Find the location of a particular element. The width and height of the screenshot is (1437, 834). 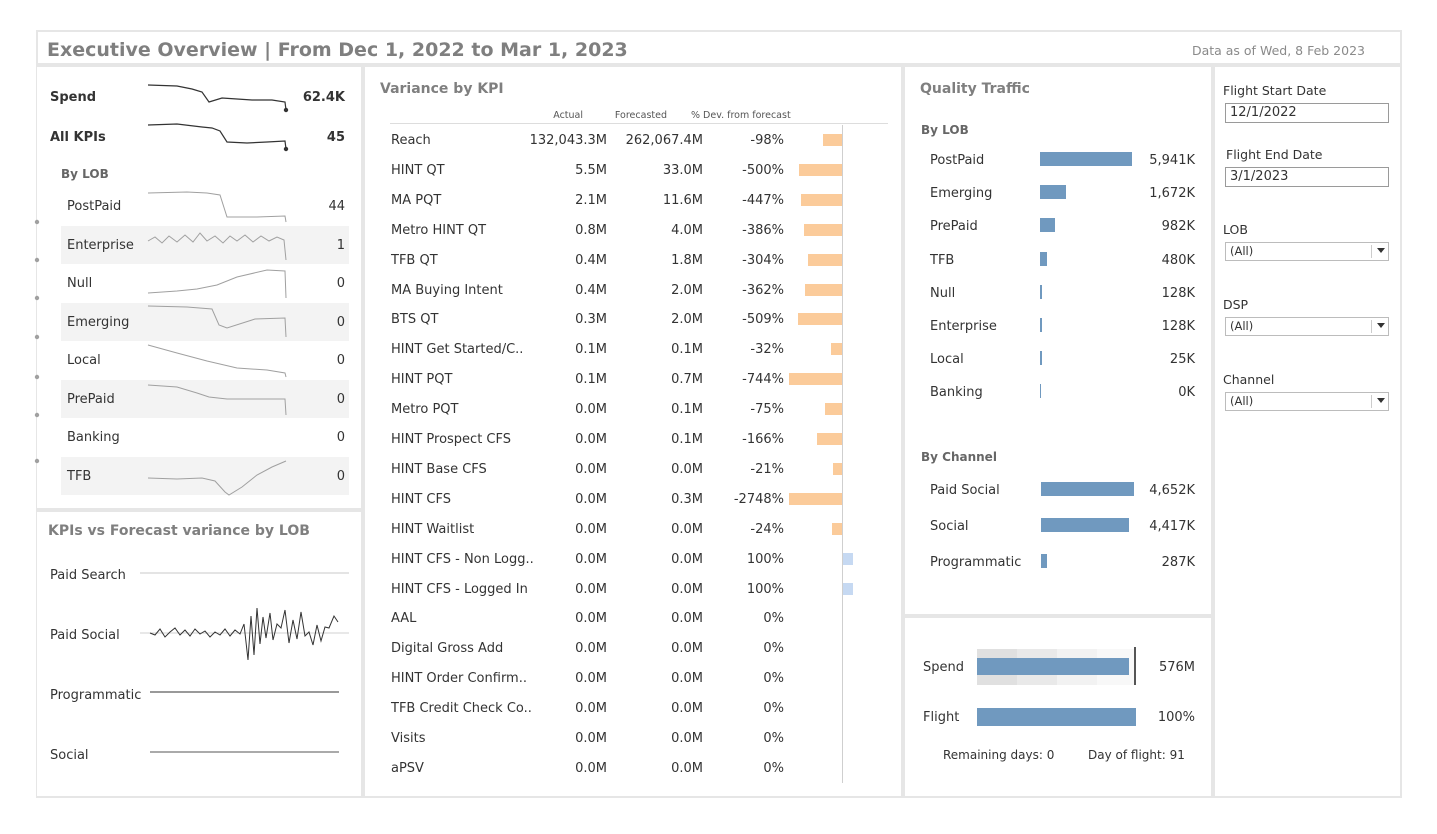

kpi-deviation: -166% is located at coordinates (763, 439).